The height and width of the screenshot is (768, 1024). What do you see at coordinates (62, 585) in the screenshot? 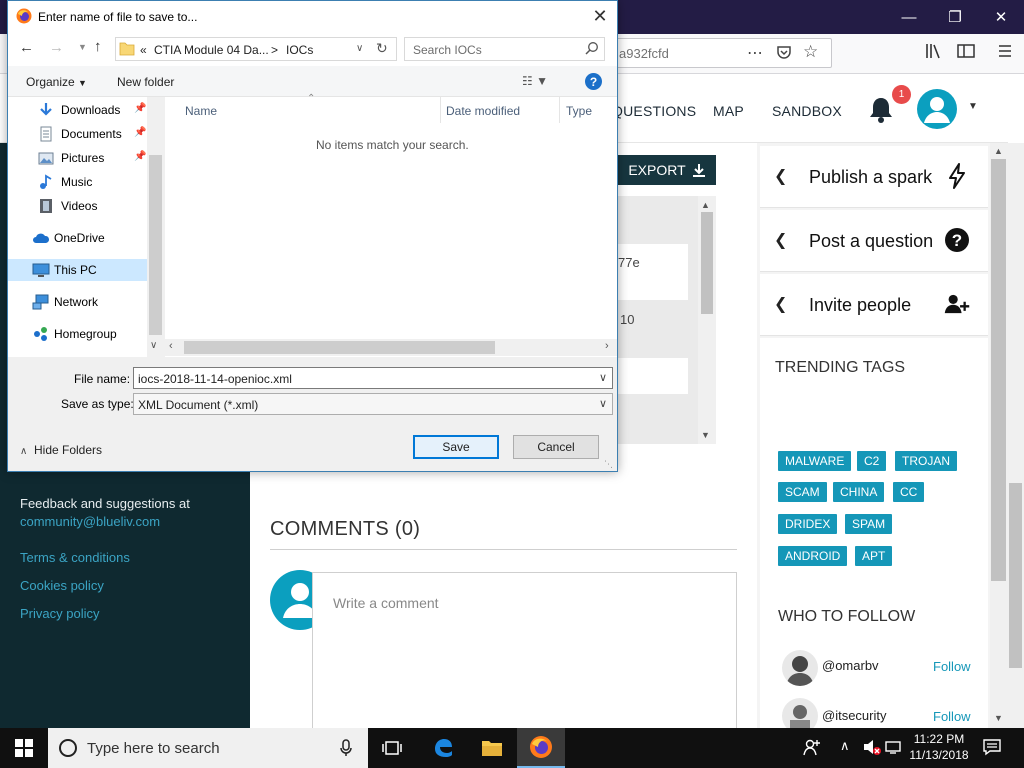
I see `cookies-link: Cookies policy` at bounding box center [62, 585].